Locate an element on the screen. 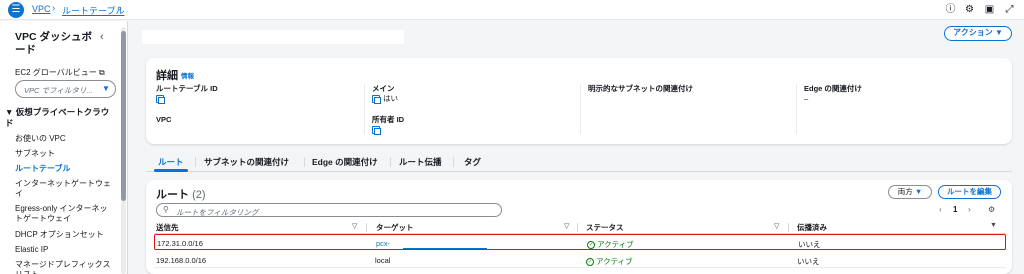 The height and width of the screenshot is (274, 1024). sidebar-item-subnets: サブネット is located at coordinates (65, 154).